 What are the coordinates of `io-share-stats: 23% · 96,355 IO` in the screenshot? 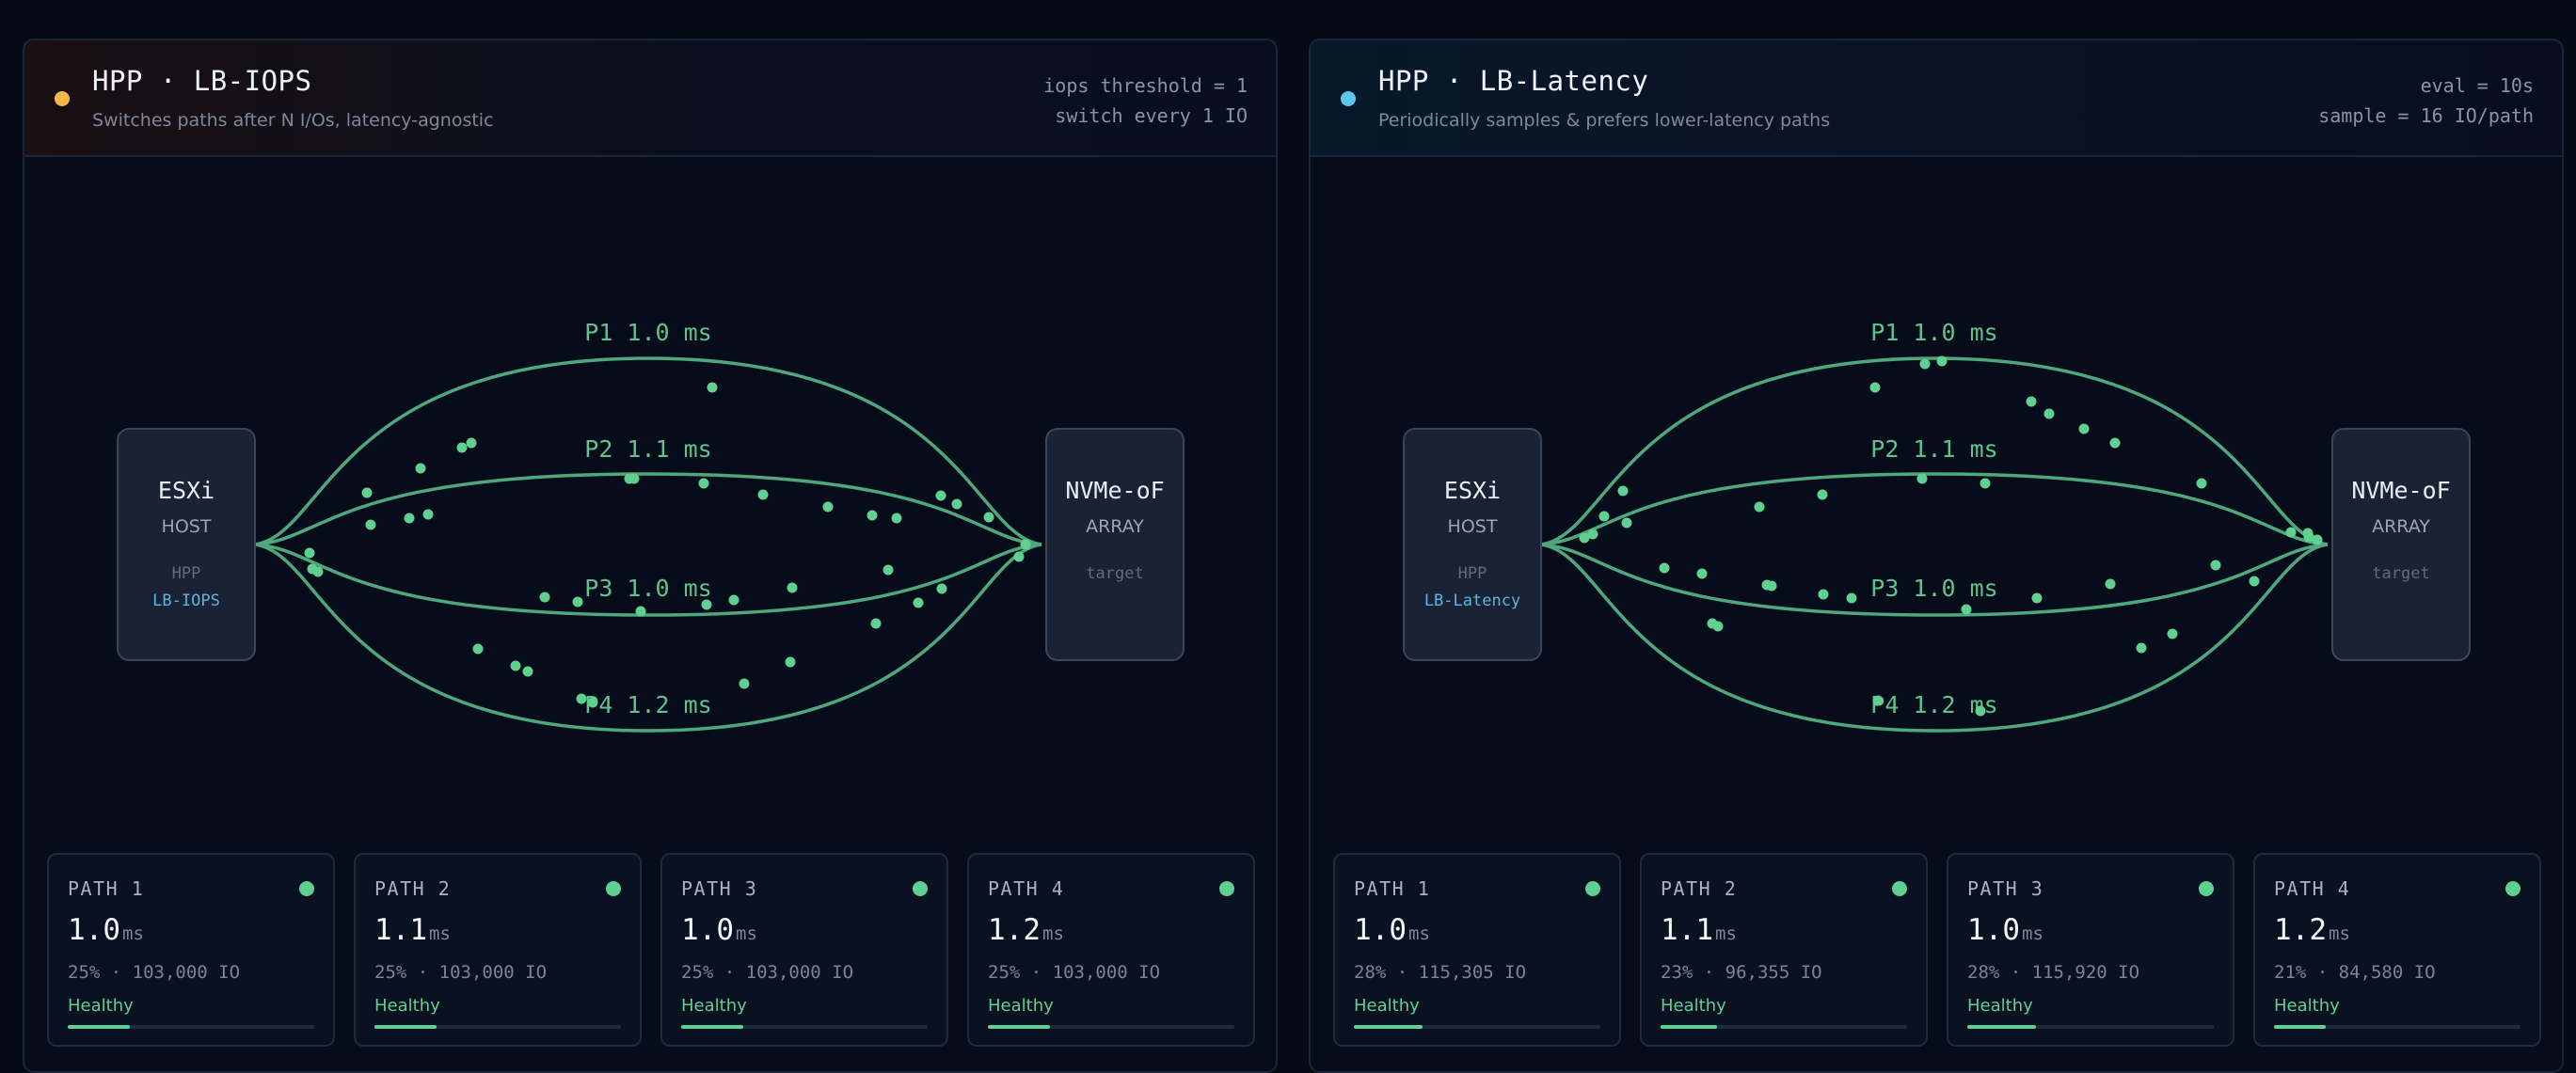 It's located at (1741, 972).